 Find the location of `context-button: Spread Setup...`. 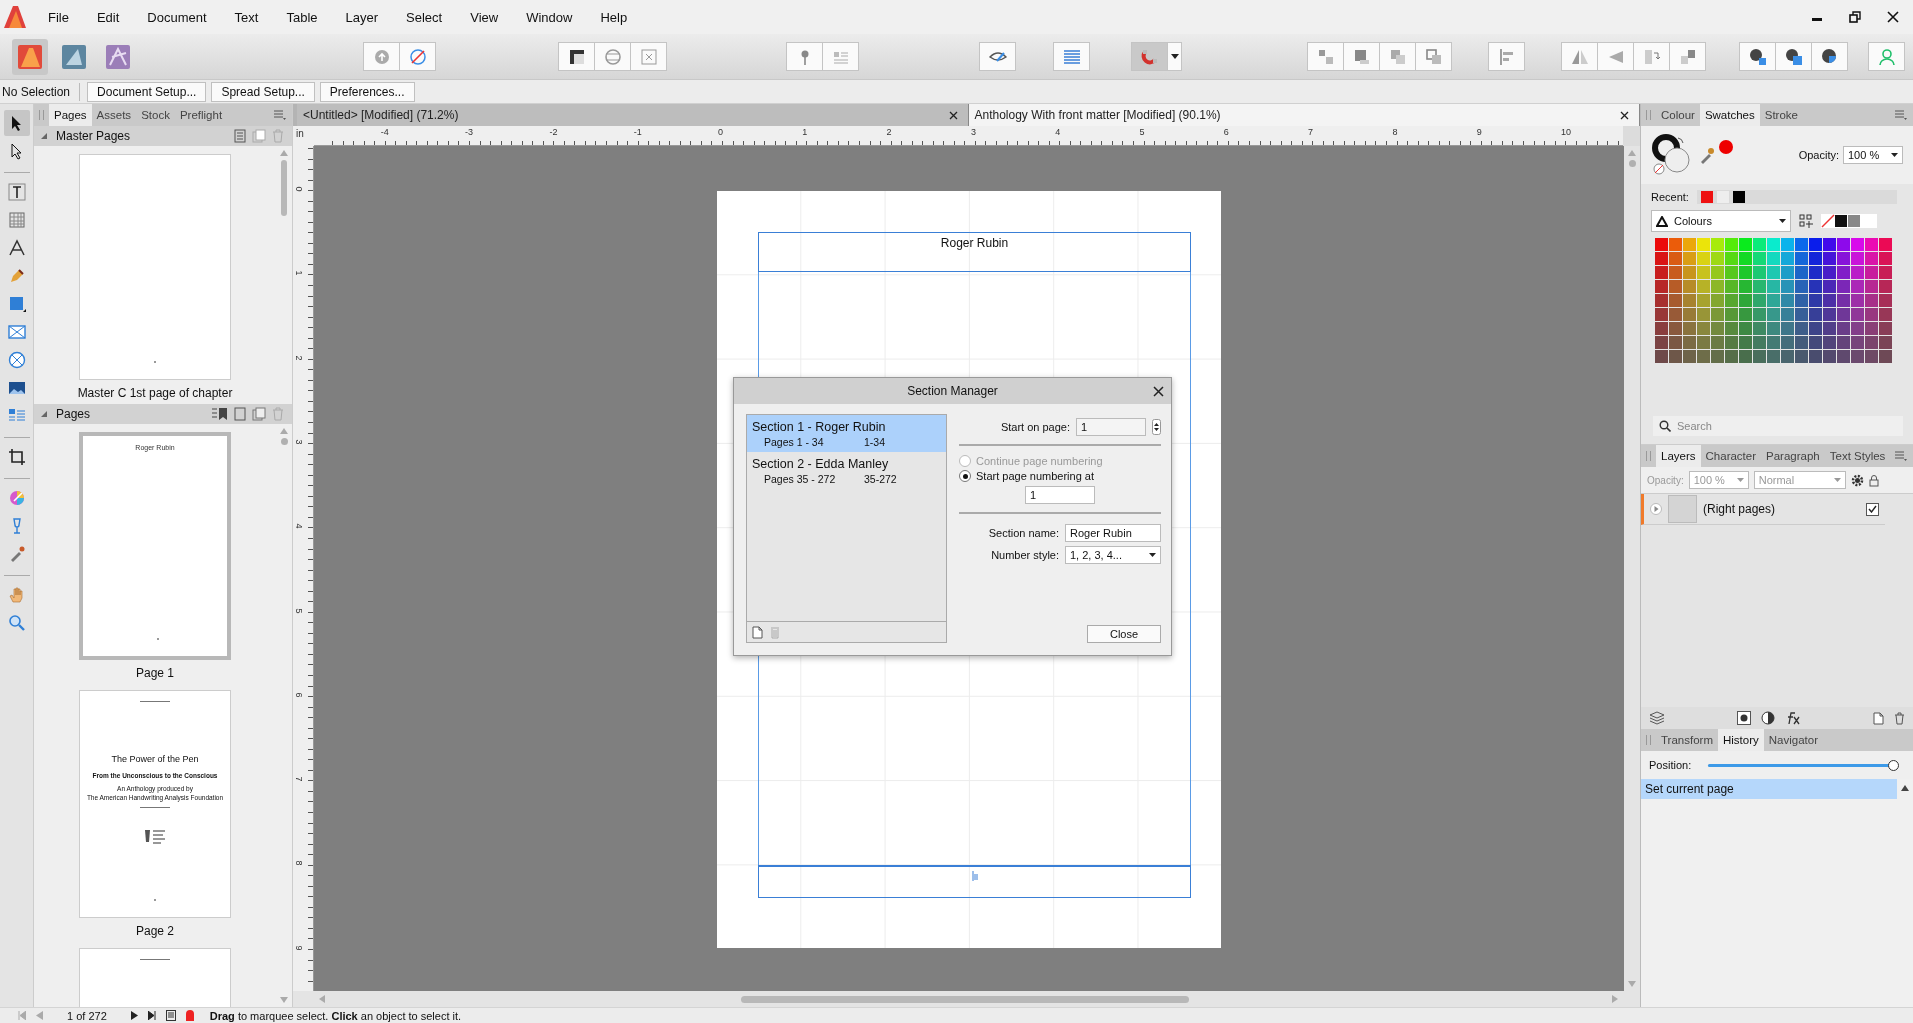

context-button: Spread Setup... is located at coordinates (263, 91).